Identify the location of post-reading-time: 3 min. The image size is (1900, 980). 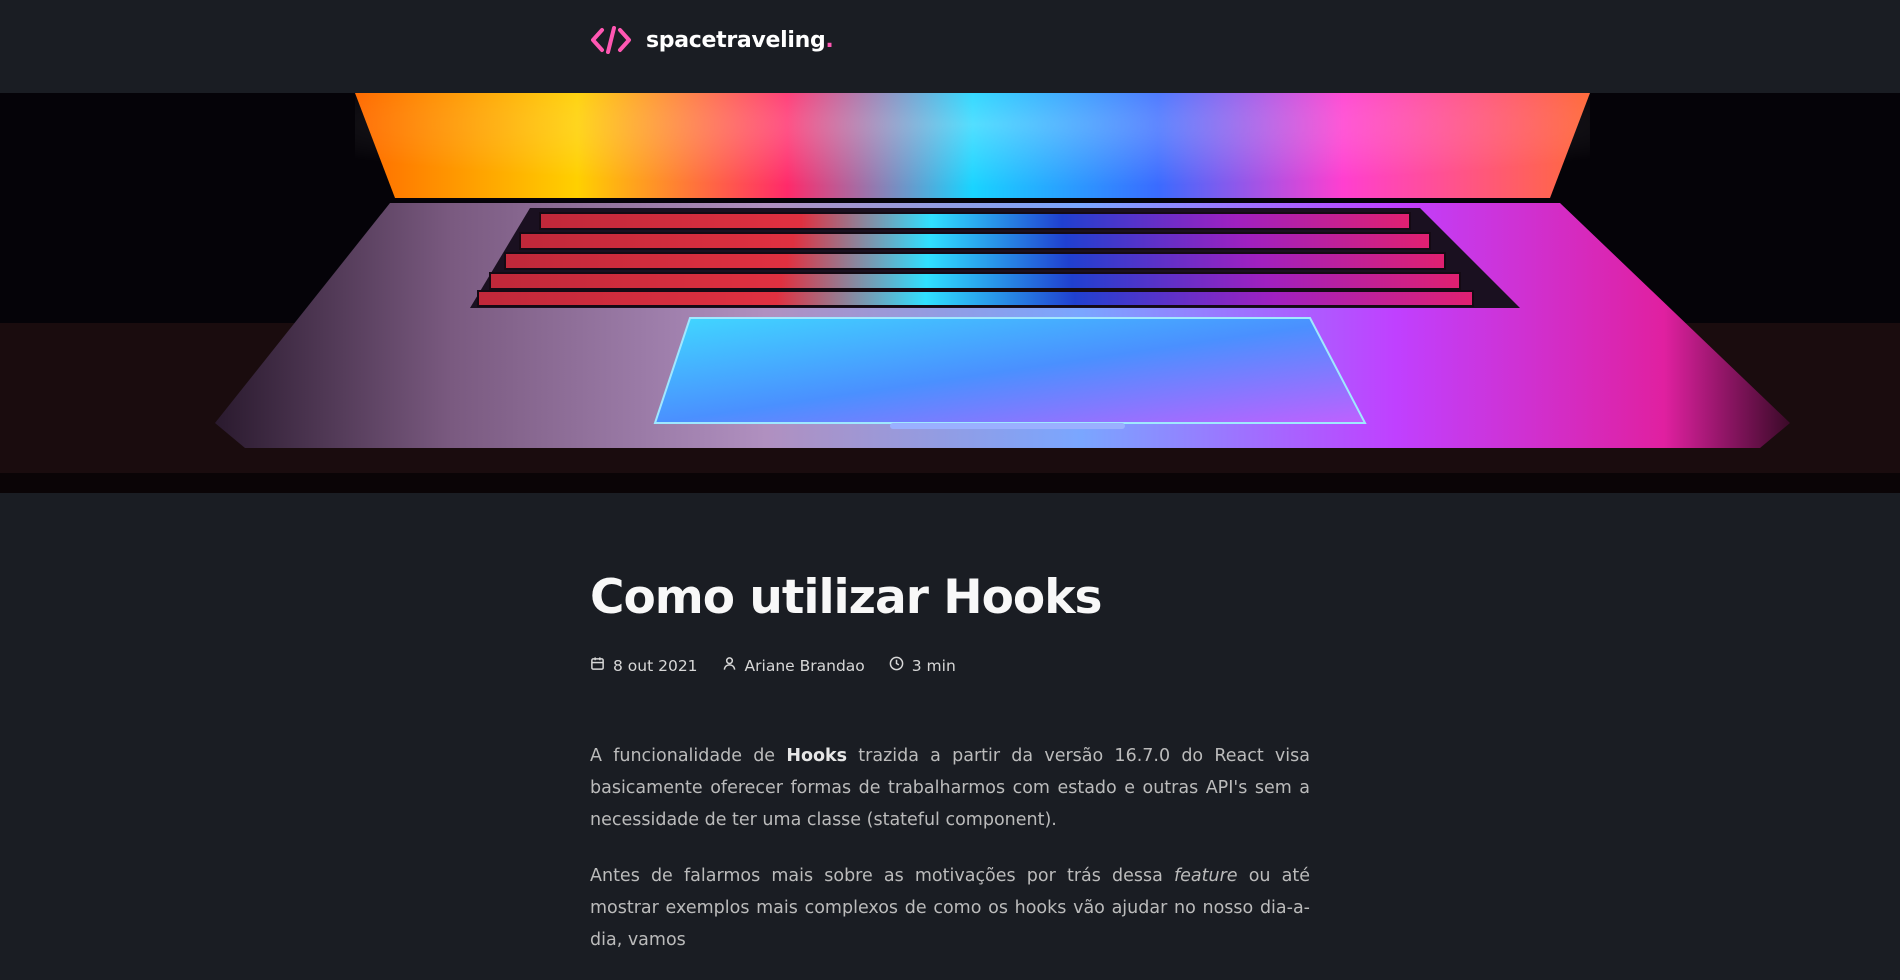
(922, 665).